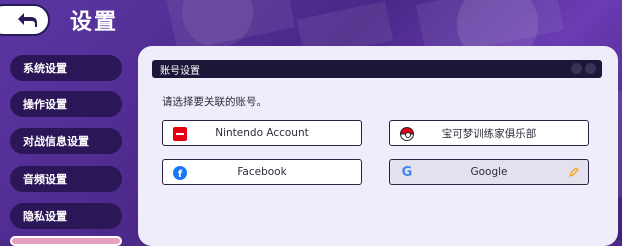 The image size is (622, 246). Describe the element at coordinates (180, 71) in the screenshot. I see `panel-heading: 账号设置` at that location.